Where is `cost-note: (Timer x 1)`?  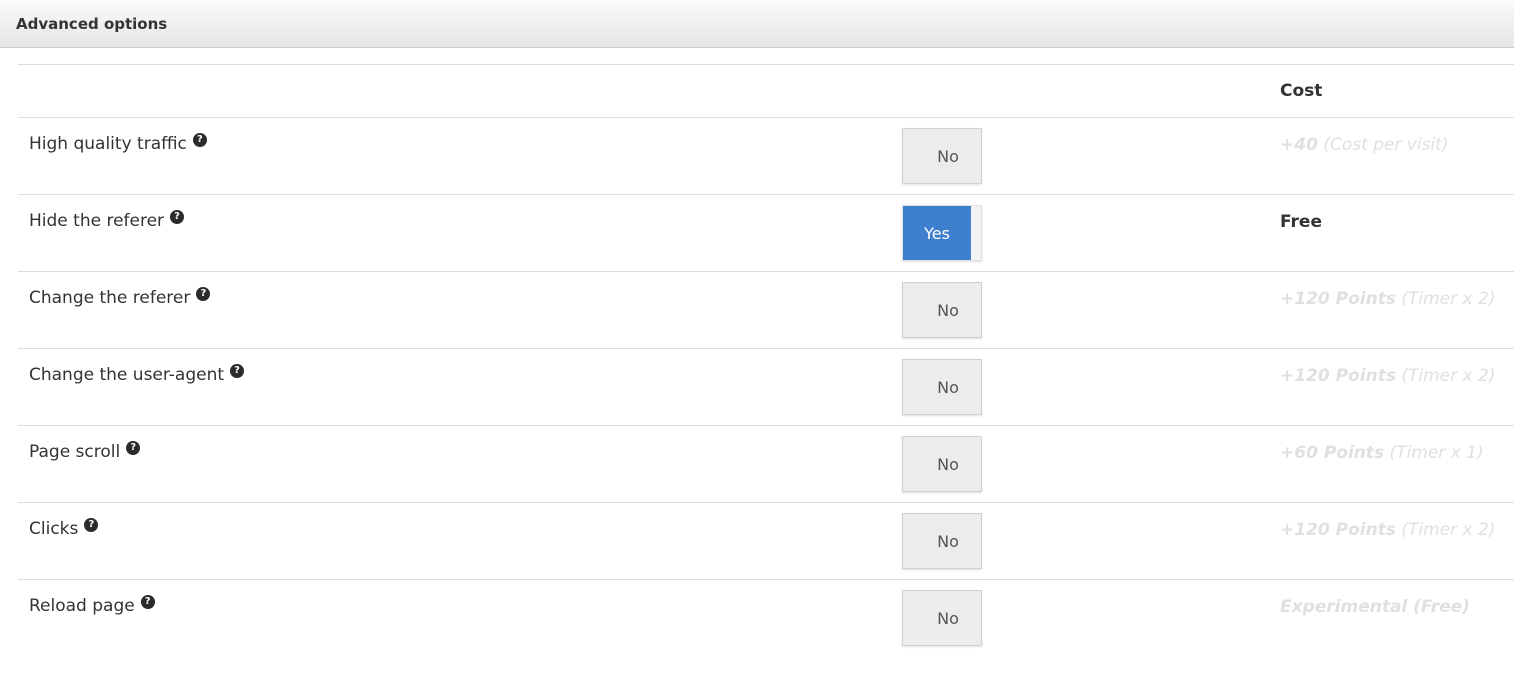 cost-note: (Timer x 1) is located at coordinates (1436, 453).